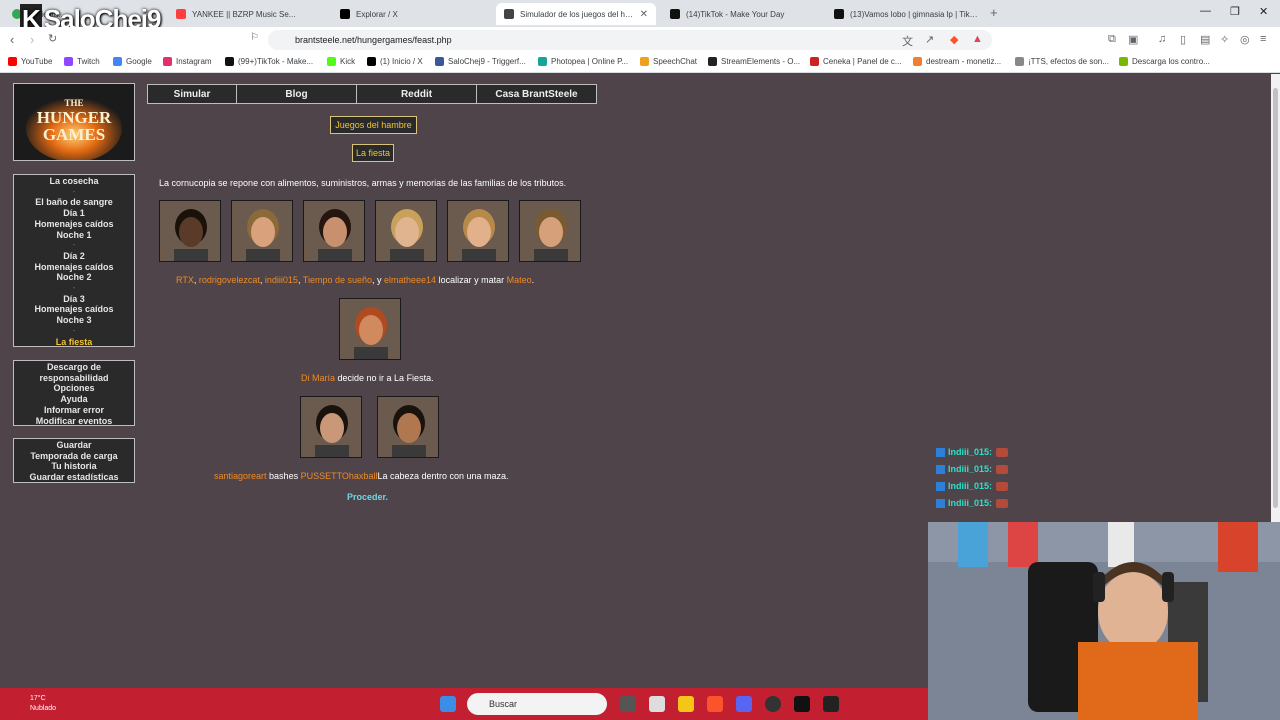 This screenshot has width=1280, height=720. Describe the element at coordinates (74, 399) in the screenshot. I see `menu-link: Ayuda` at that location.